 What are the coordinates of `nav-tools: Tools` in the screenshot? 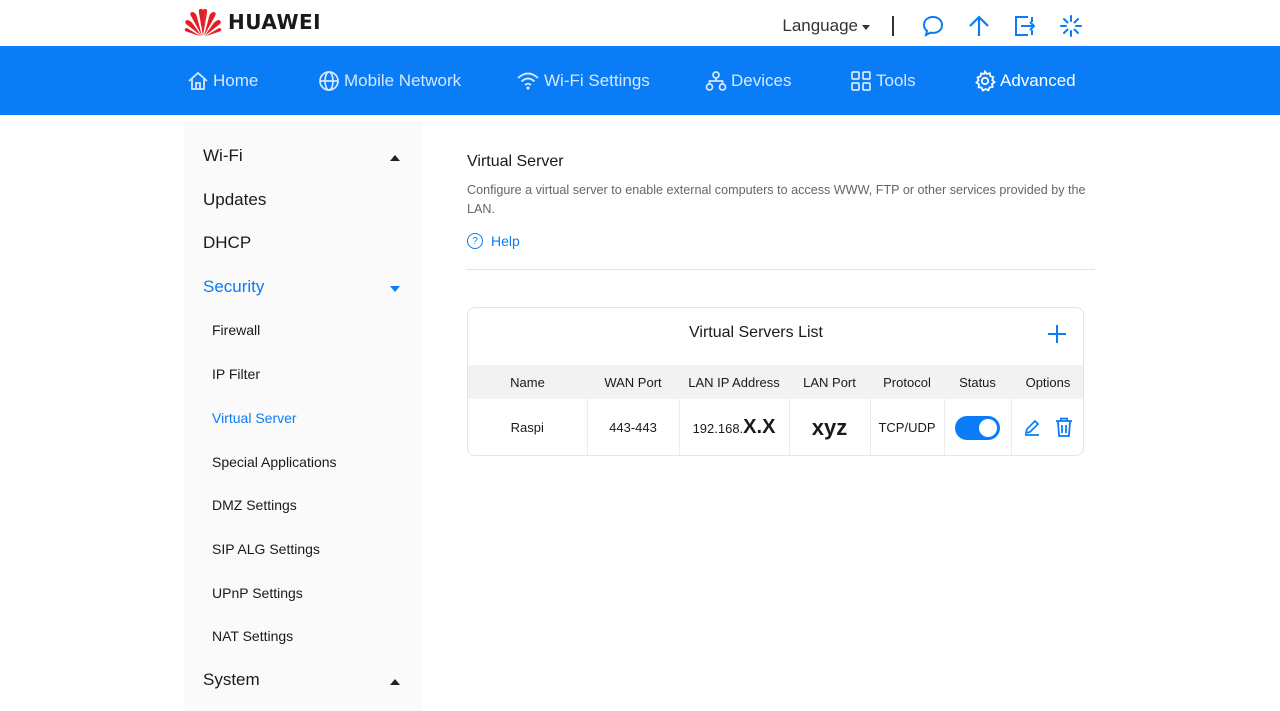 It's located at (883, 80).